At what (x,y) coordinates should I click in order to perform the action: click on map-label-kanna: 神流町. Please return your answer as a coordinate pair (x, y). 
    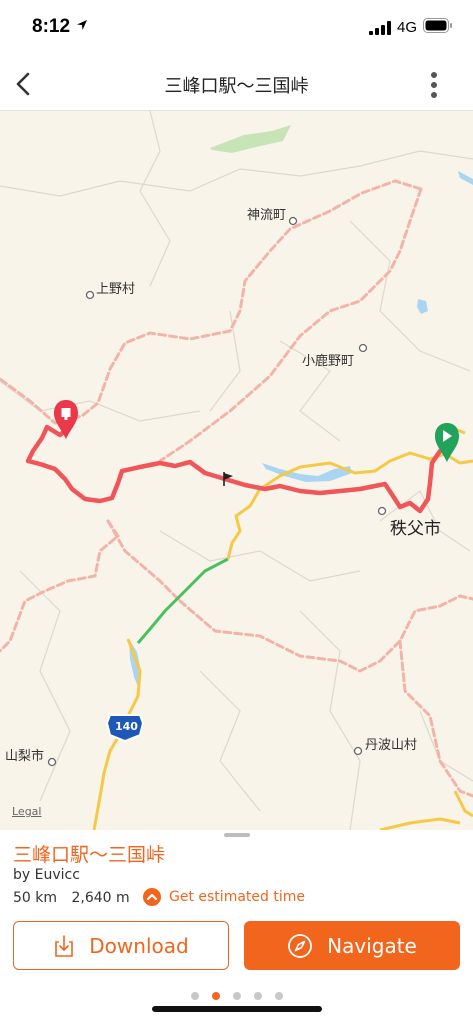
    Looking at the image, I should click on (267, 215).